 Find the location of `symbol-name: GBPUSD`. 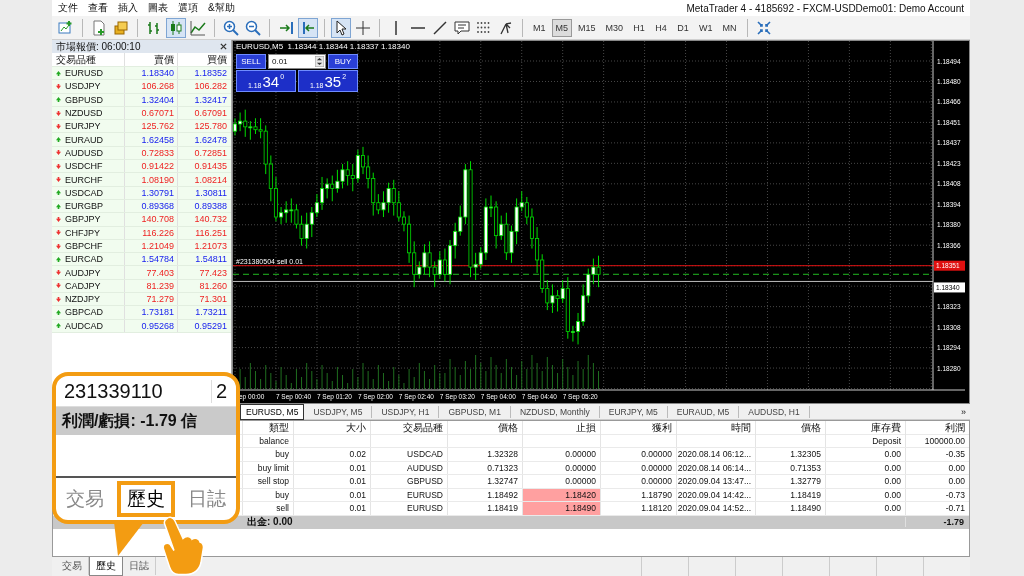

symbol-name: GBPUSD is located at coordinates (84, 99).